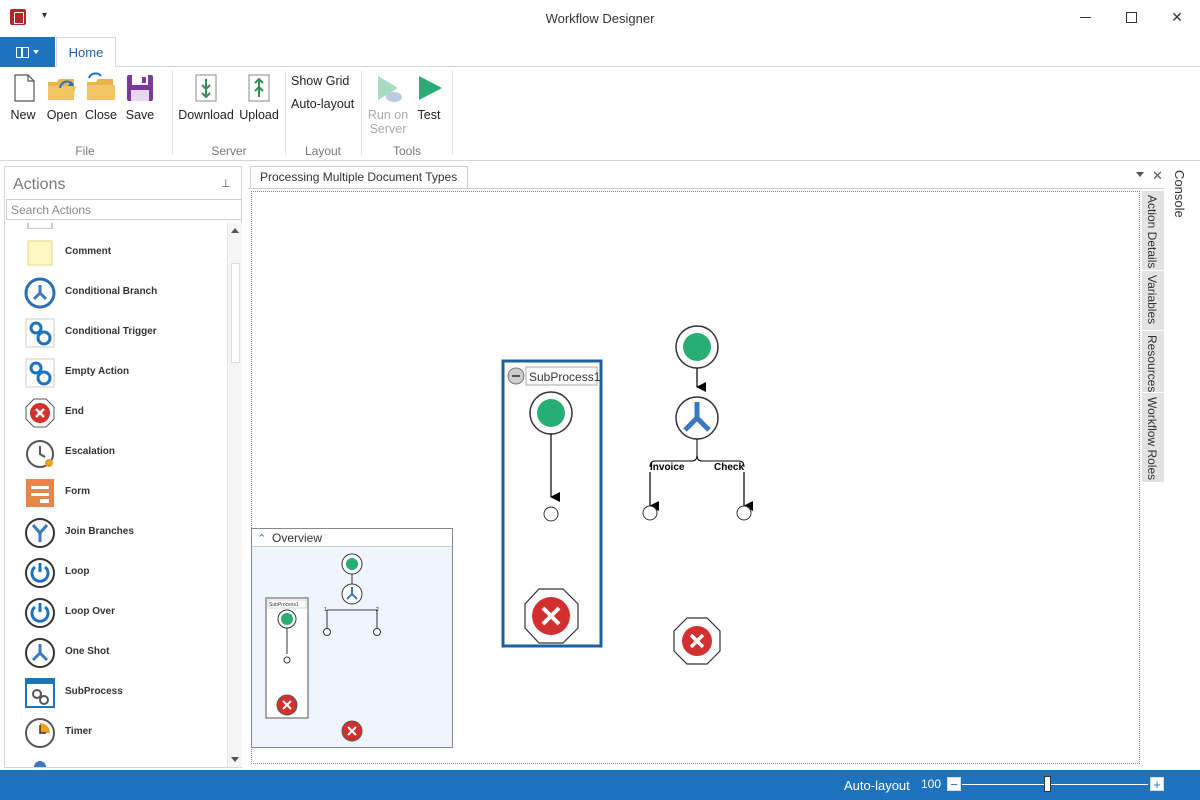 This screenshot has height=800, width=1200. I want to click on scroll-up-icon, so click(235, 230).